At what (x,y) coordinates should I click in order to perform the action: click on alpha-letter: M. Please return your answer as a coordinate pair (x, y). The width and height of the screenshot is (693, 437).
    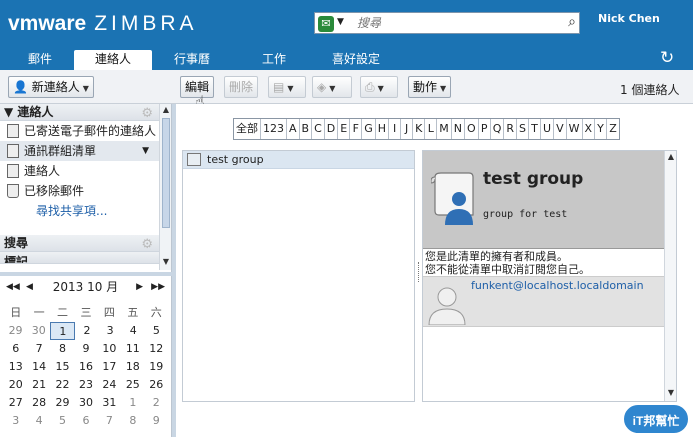
    Looking at the image, I should click on (444, 129).